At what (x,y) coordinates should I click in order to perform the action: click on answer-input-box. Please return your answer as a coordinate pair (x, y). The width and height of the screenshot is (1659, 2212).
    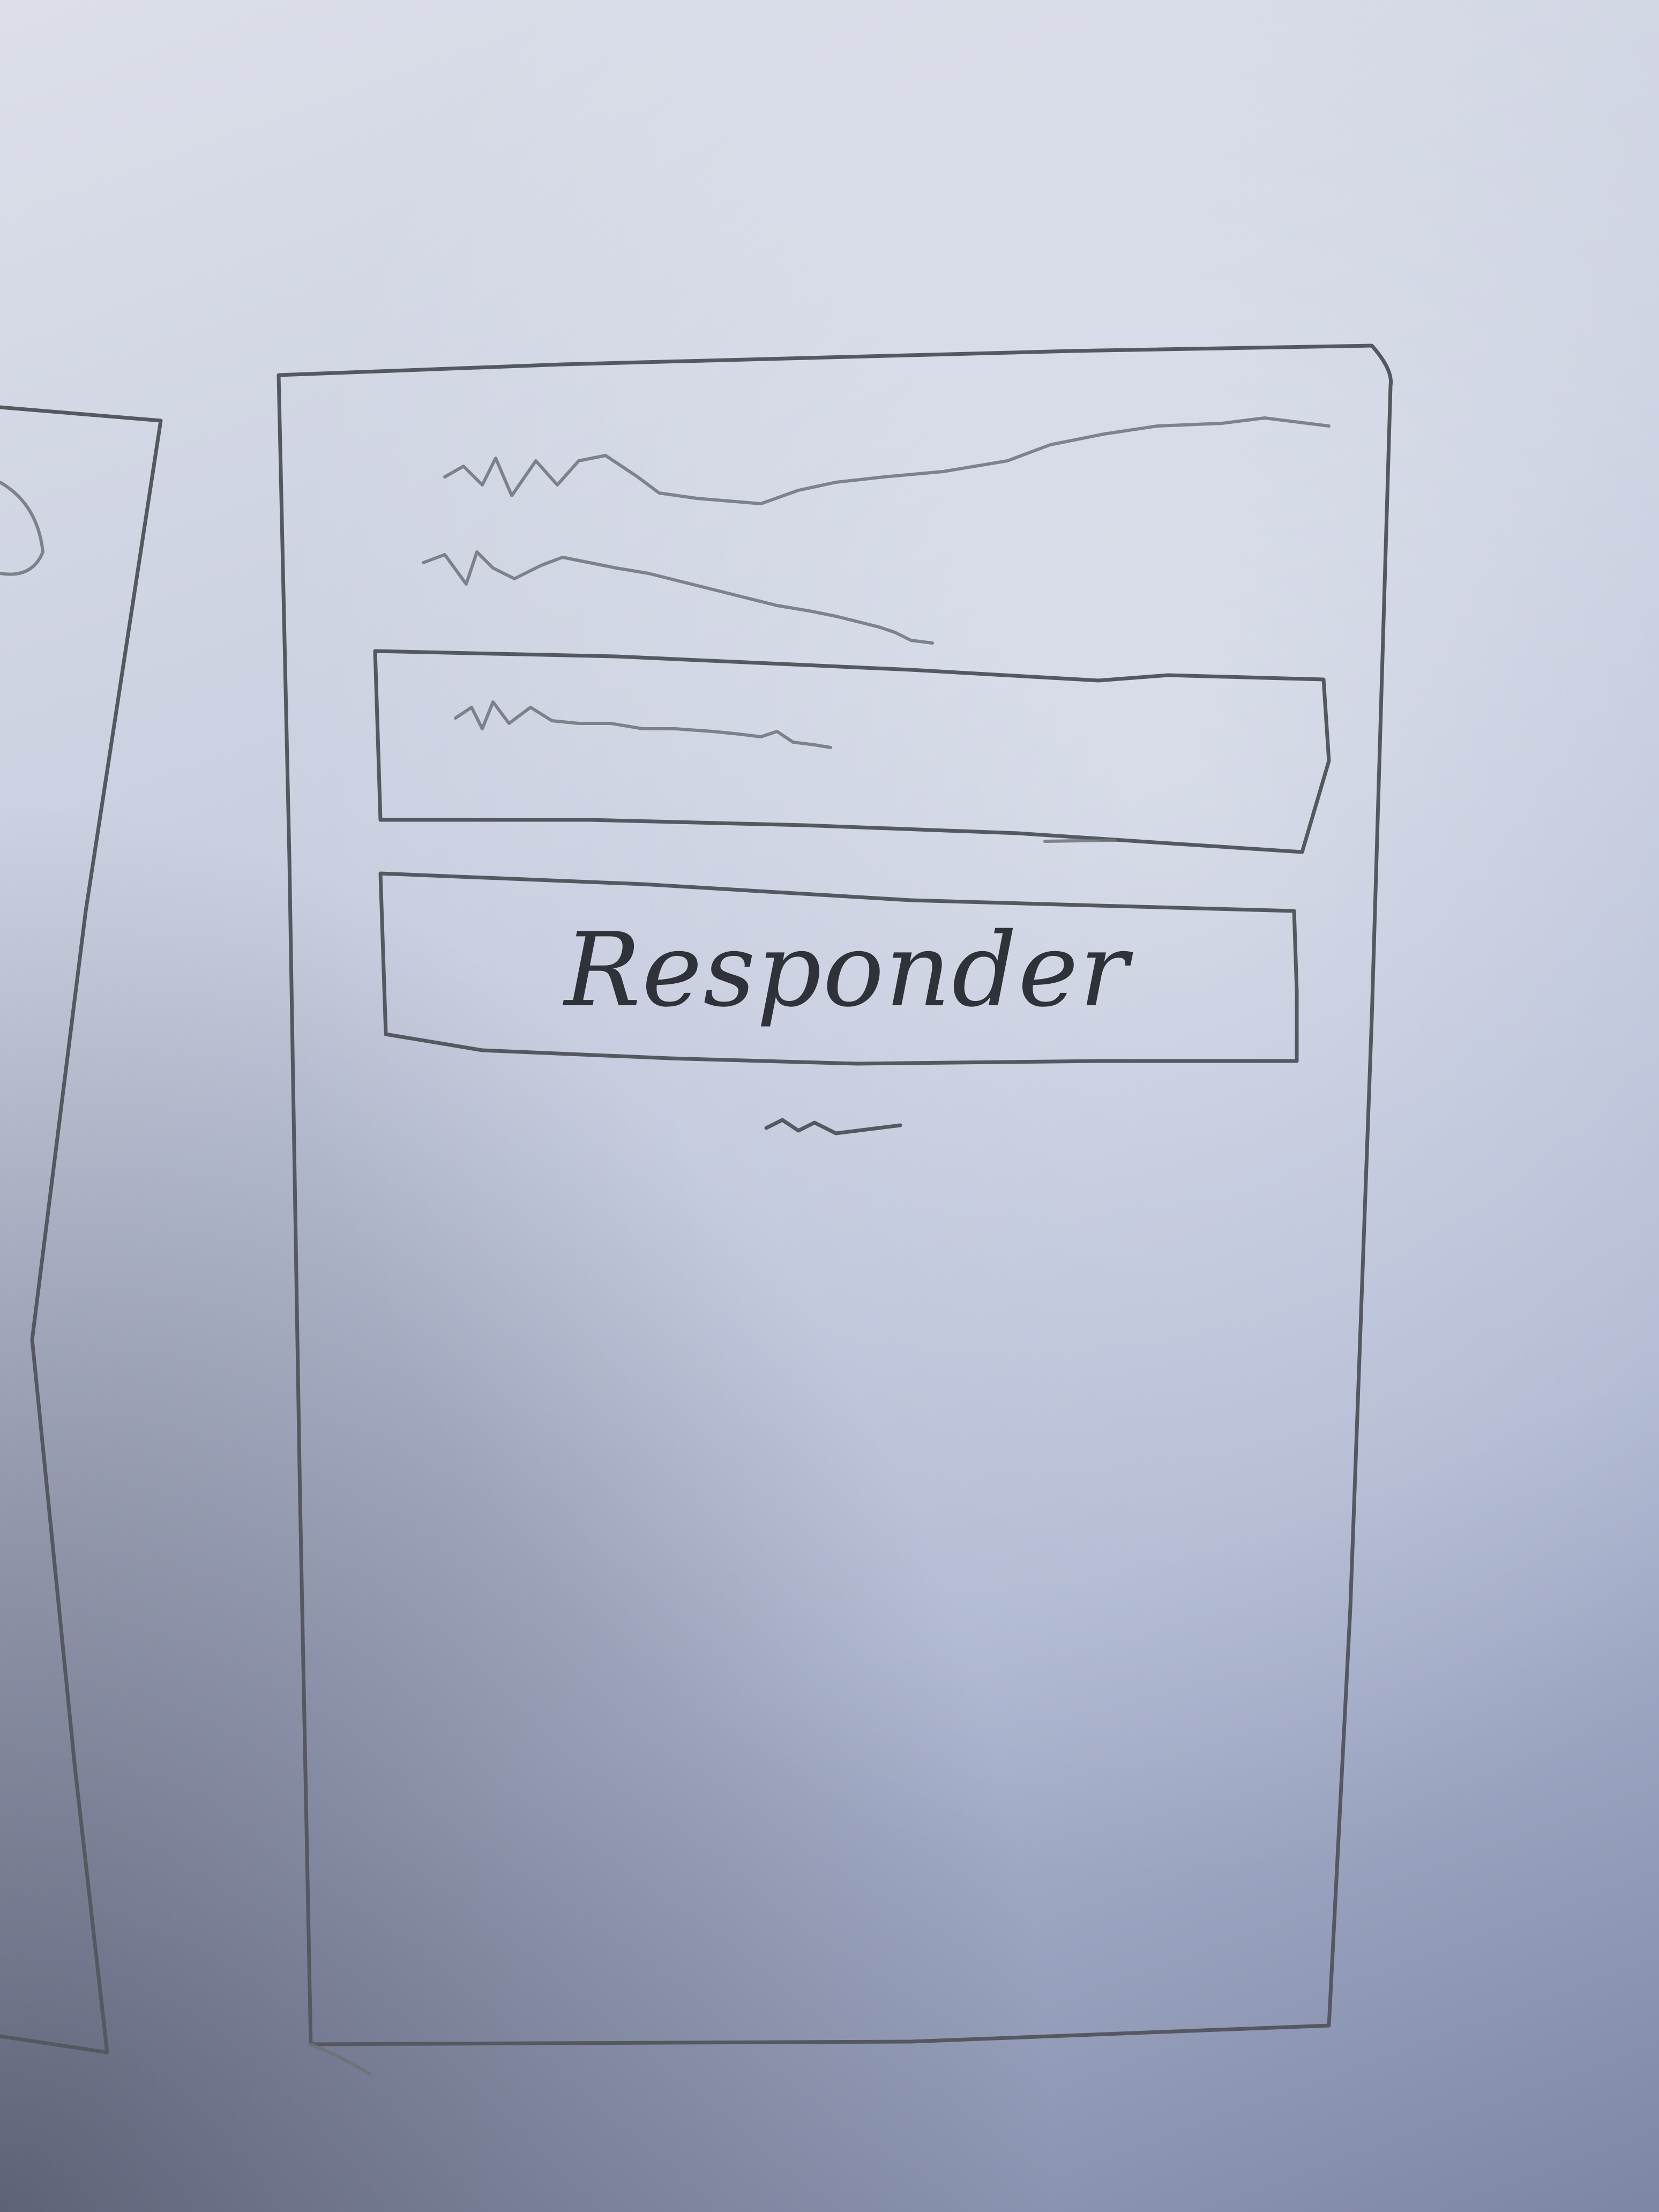
    Looking at the image, I should click on (852, 751).